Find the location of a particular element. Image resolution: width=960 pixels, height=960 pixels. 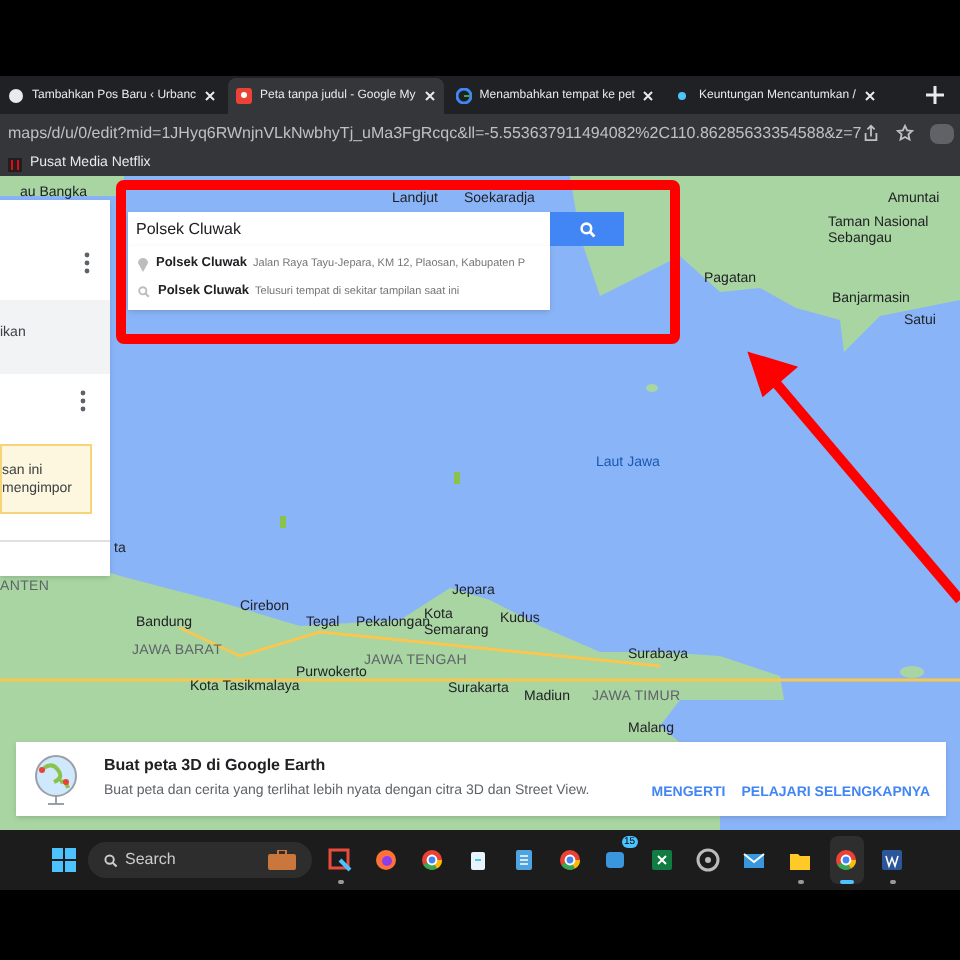

firefox-icon is located at coordinates (386, 860).